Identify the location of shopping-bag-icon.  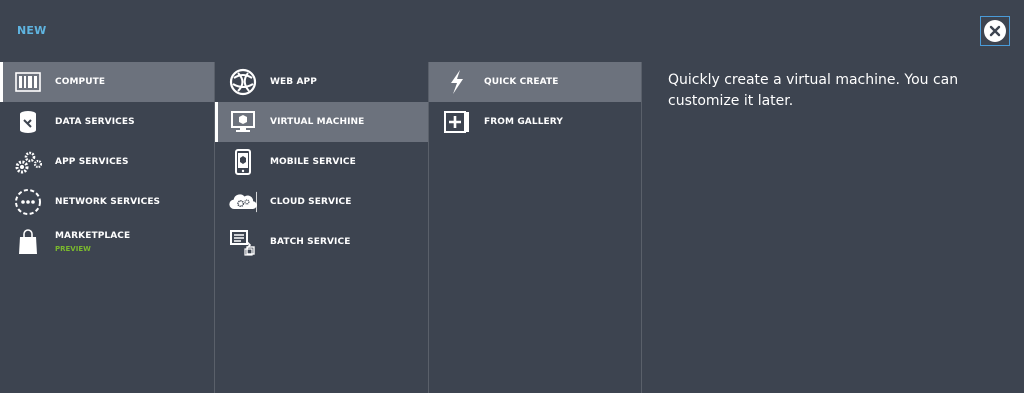
(28, 242).